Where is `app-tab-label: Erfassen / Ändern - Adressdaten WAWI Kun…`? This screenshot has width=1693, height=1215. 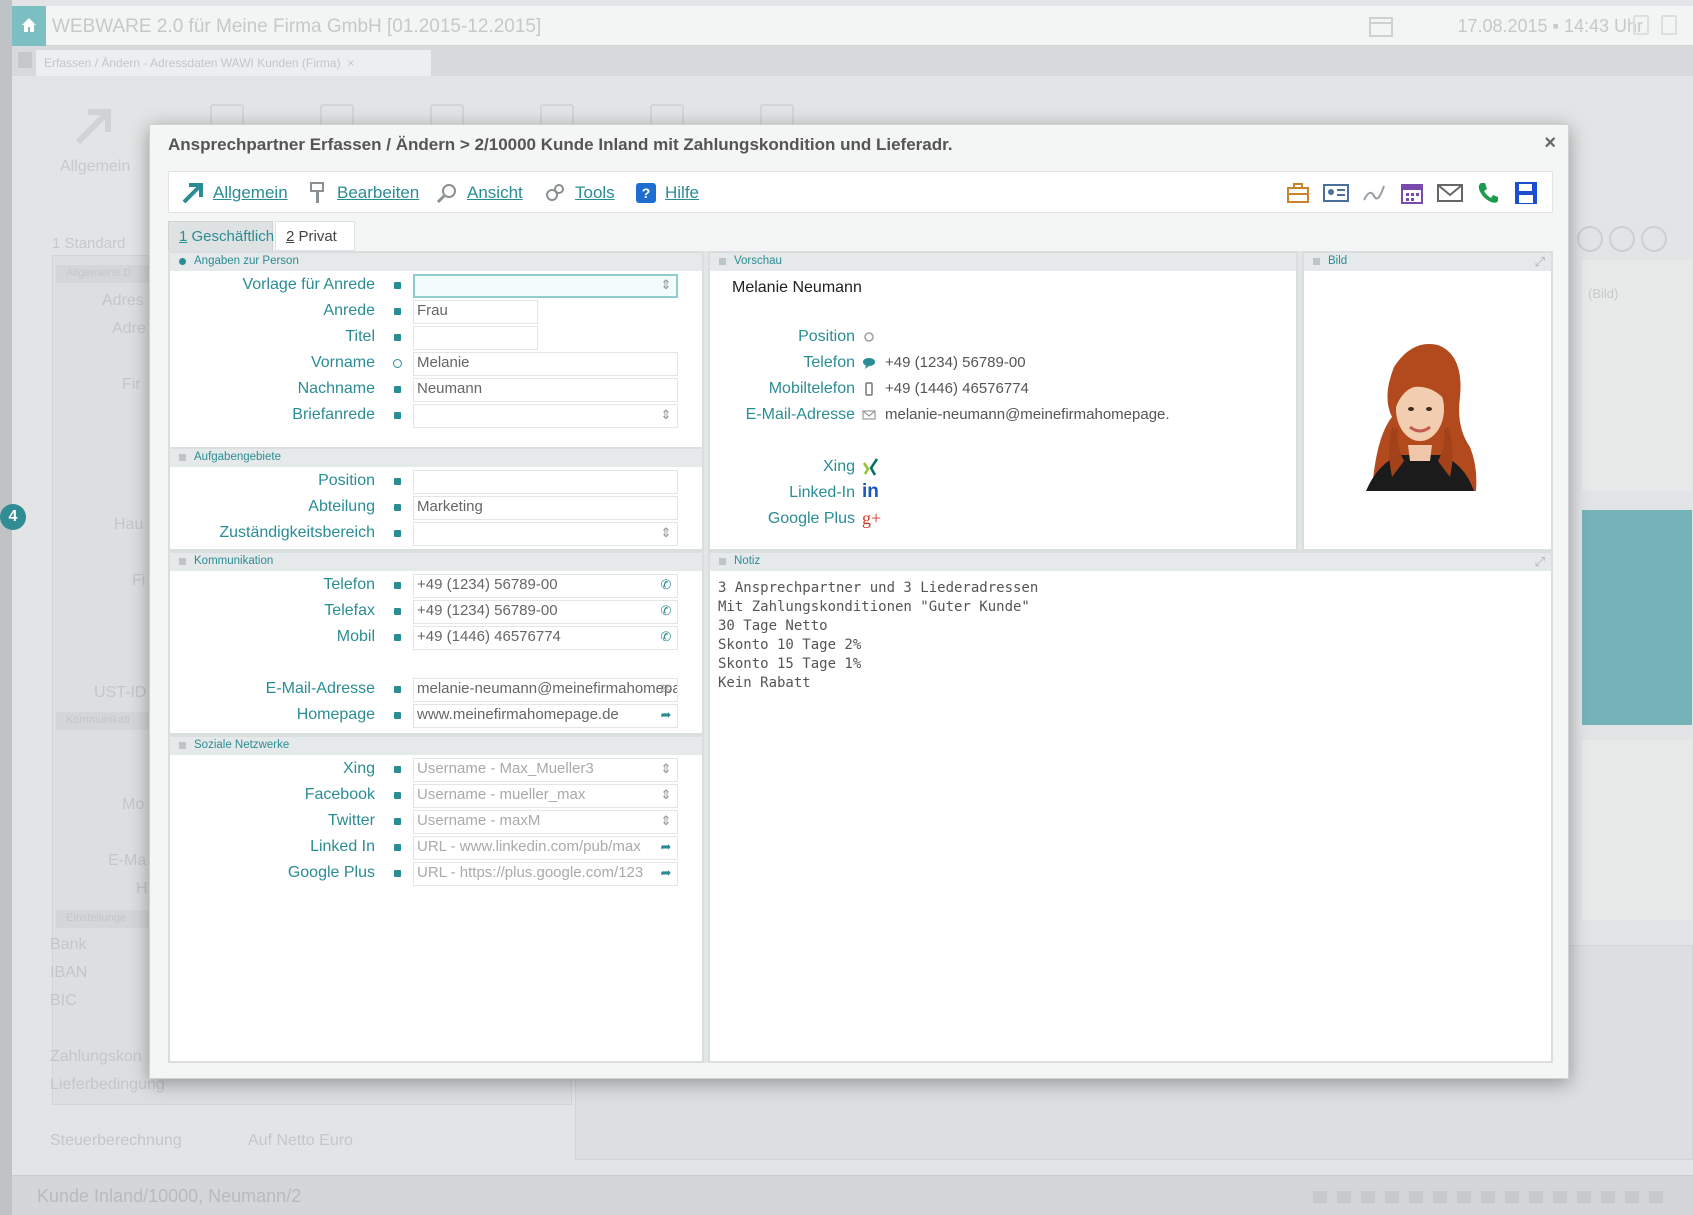
app-tab-label: Erfassen / Ändern - Adressdaten WAWI Kun… is located at coordinates (192, 63).